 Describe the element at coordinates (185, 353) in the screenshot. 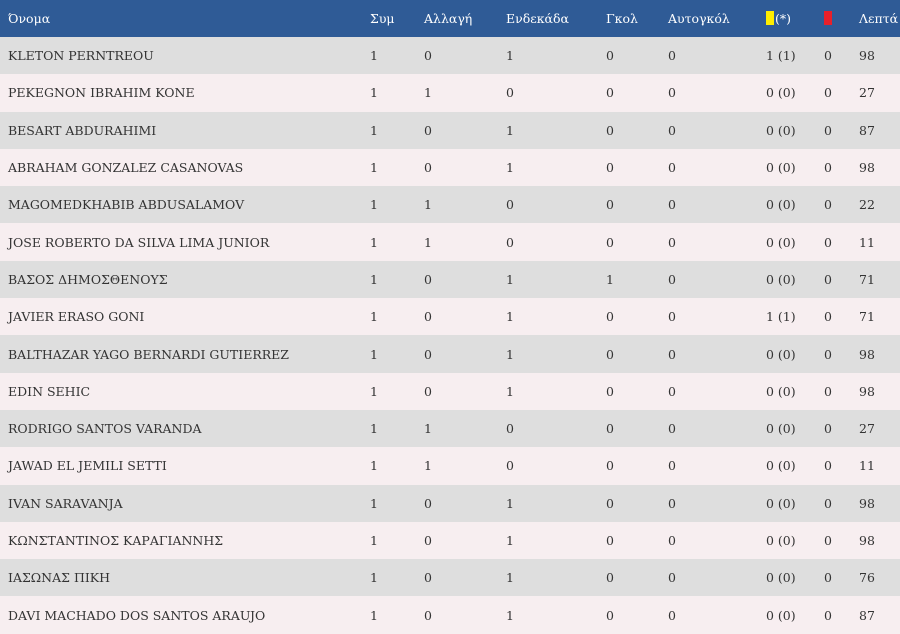

I see `player-name: BALTHAZAR YAGO BERNARDI GUTIERREZ` at that location.